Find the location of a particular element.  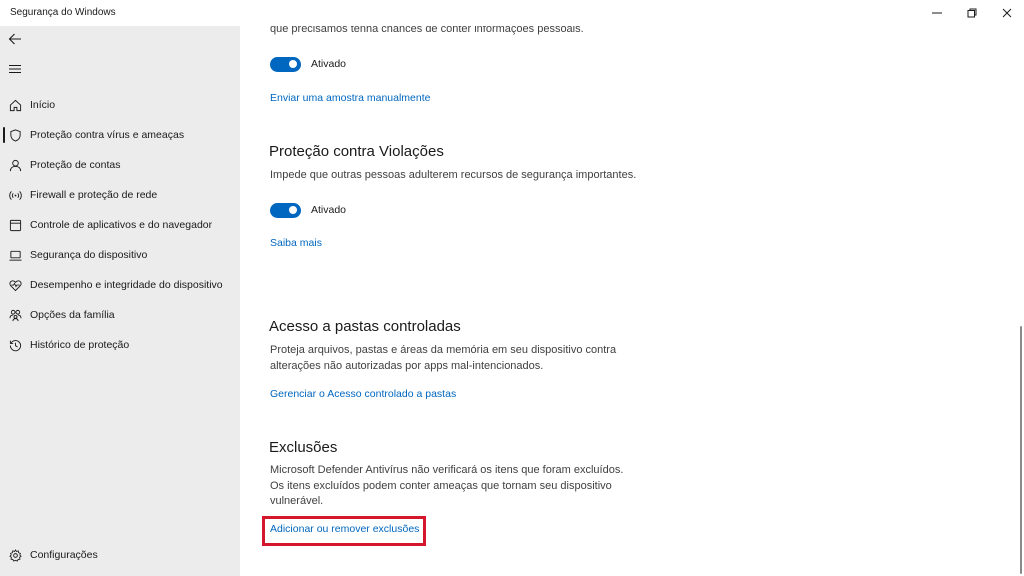

heart-pulse-icon is located at coordinates (15, 285).